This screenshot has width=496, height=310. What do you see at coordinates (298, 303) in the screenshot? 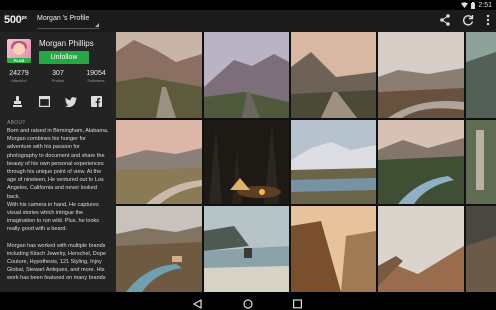
I see `recents-icon` at bounding box center [298, 303].